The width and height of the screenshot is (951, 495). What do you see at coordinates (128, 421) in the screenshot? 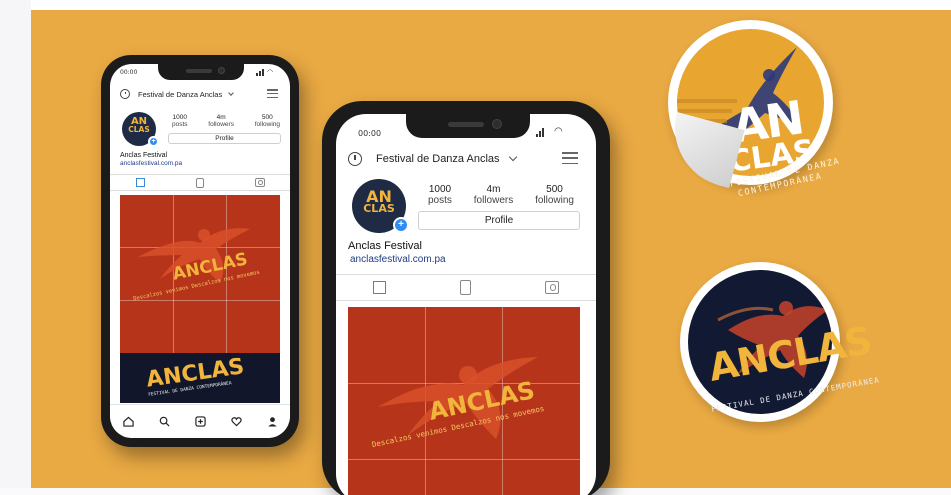
I see `home-icon` at bounding box center [128, 421].